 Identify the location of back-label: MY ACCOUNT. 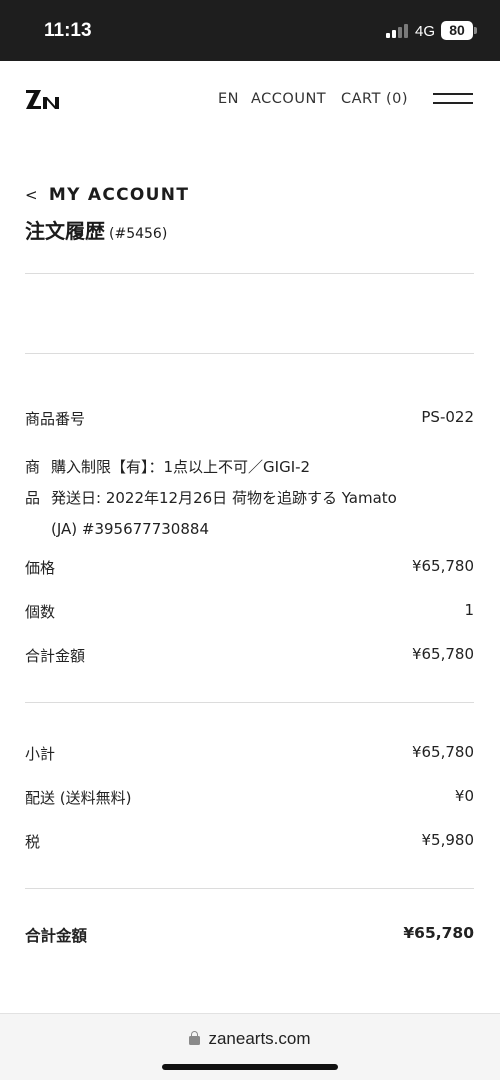
(119, 195).